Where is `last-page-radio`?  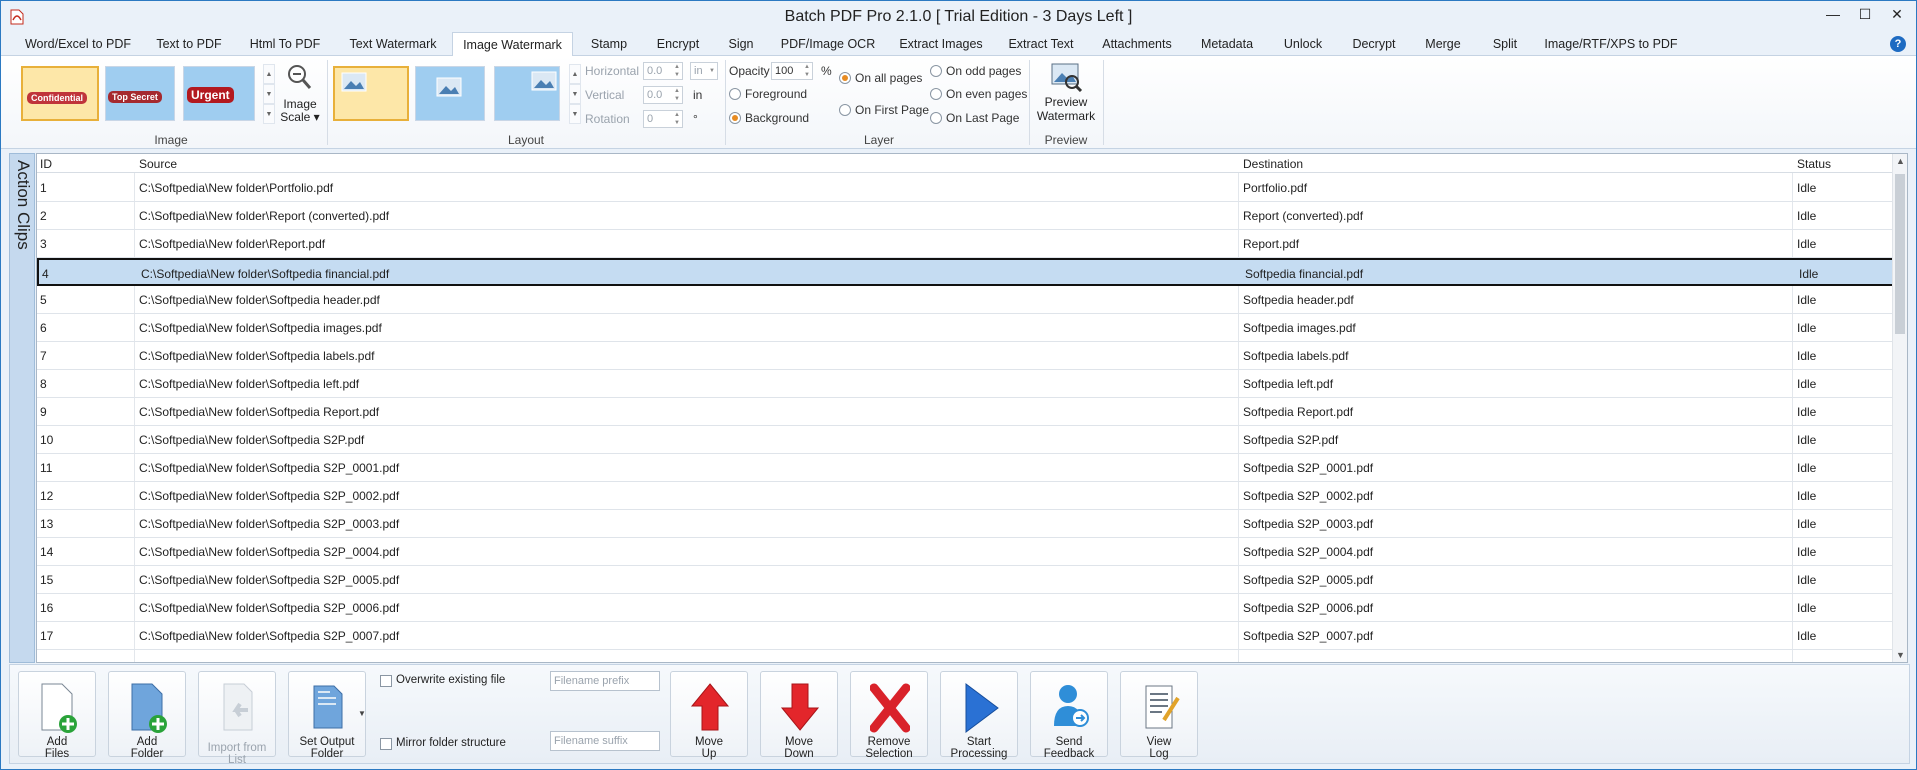
last-page-radio is located at coordinates (936, 118).